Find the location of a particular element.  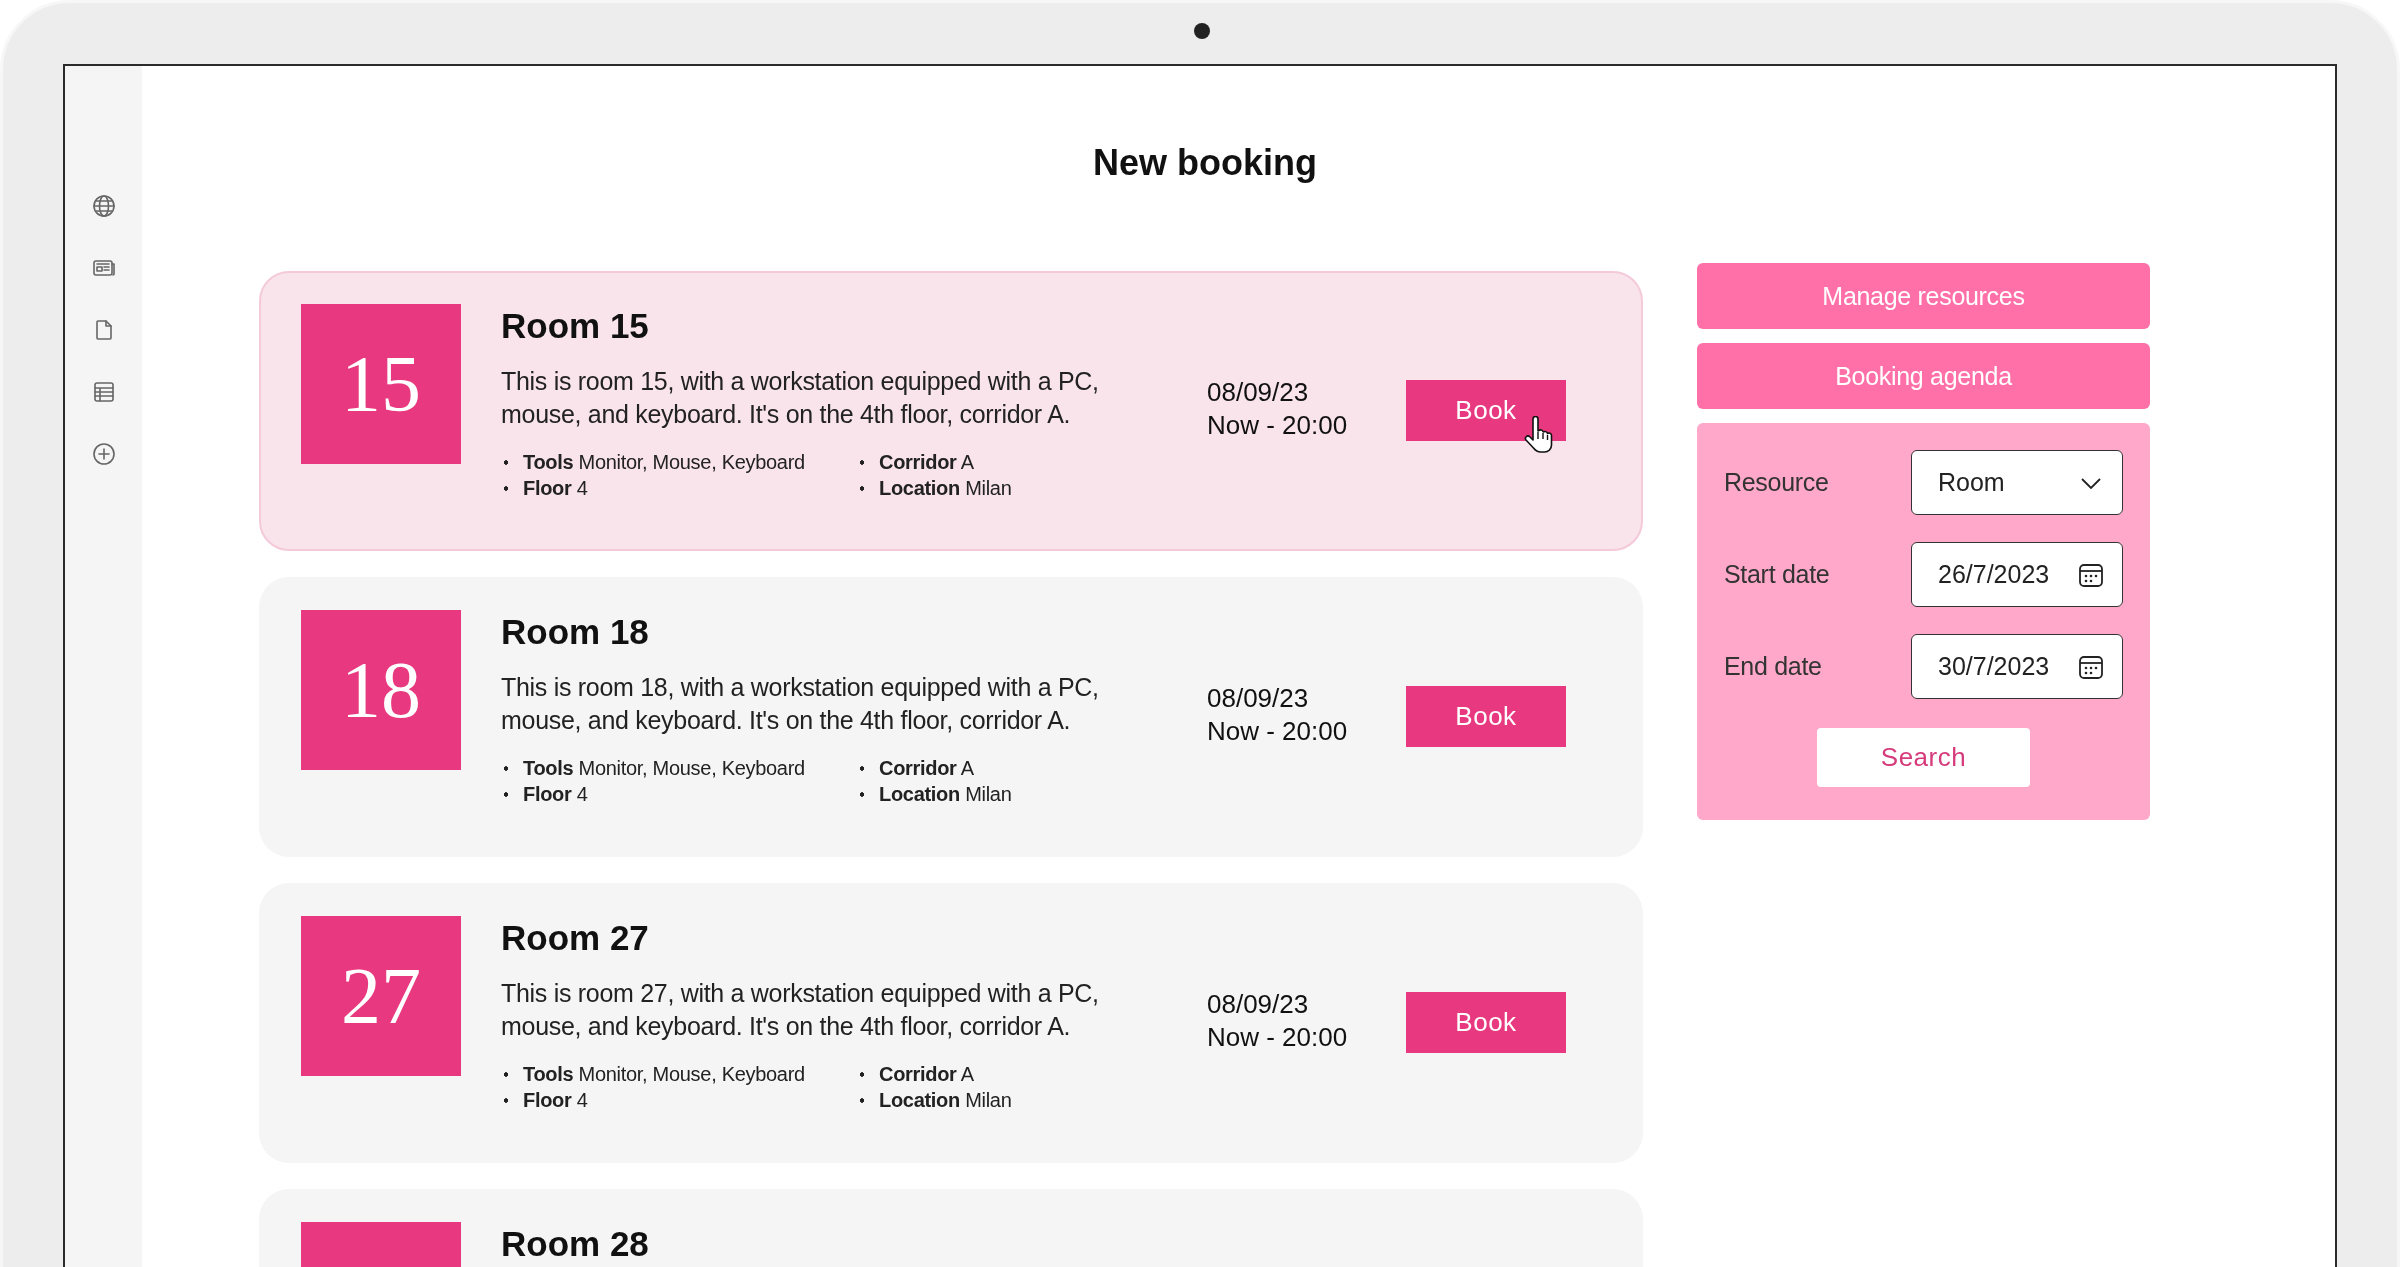

action-button: Manage resources is located at coordinates (1923, 296).